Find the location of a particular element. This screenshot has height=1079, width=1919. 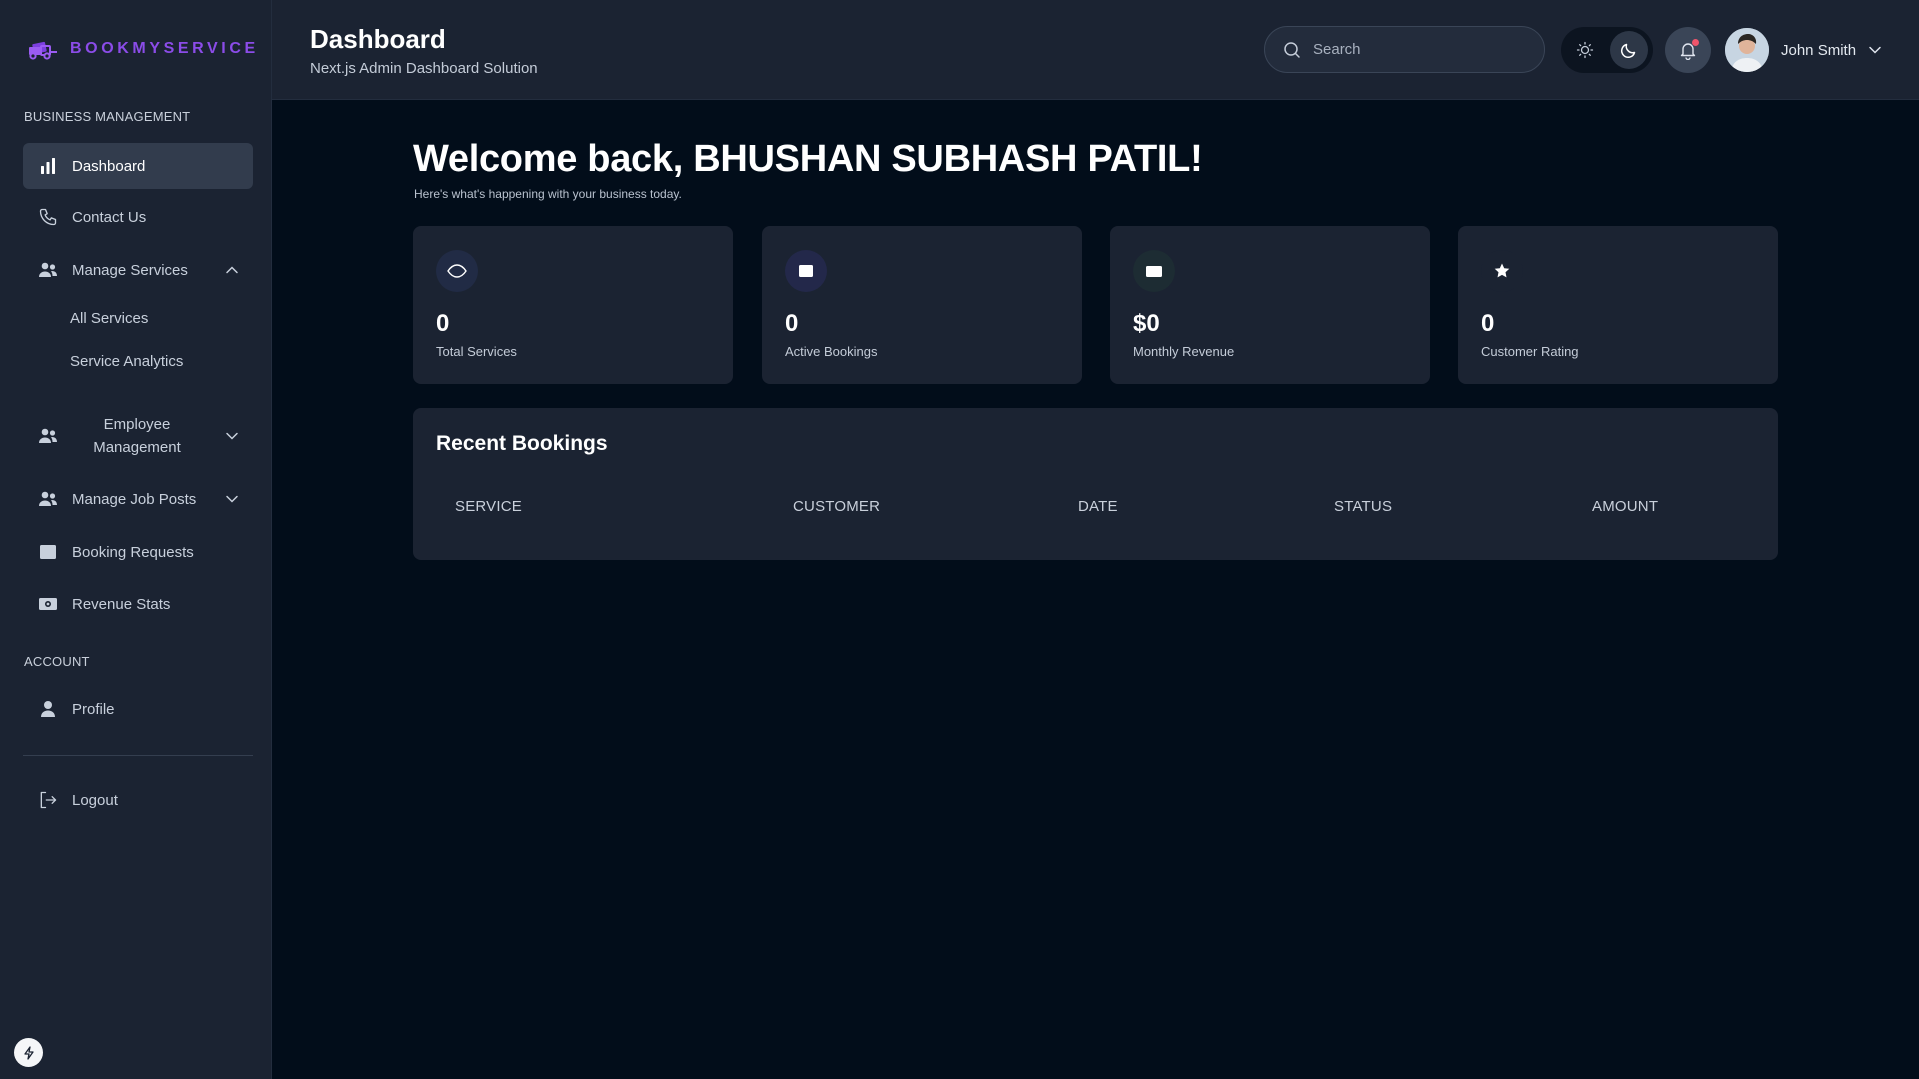

user-icon is located at coordinates (48, 709).